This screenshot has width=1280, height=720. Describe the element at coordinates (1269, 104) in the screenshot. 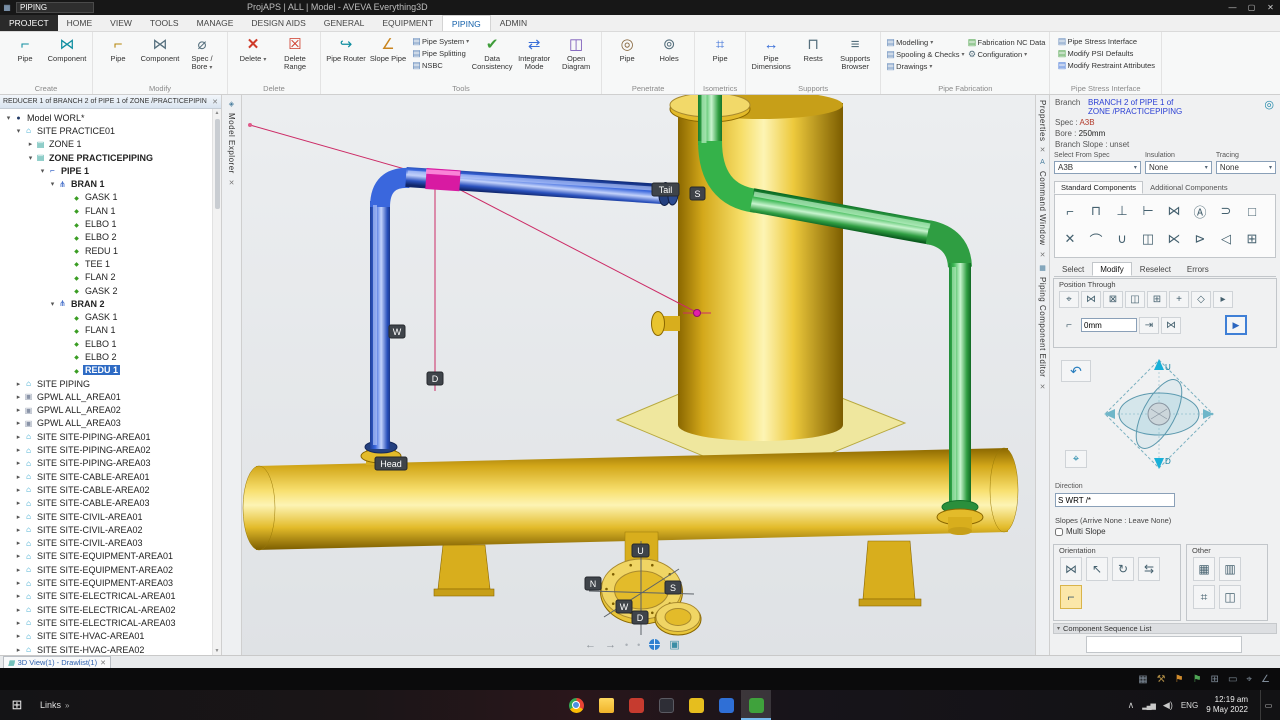

I see `navigate-ce-icon: ◎` at that location.